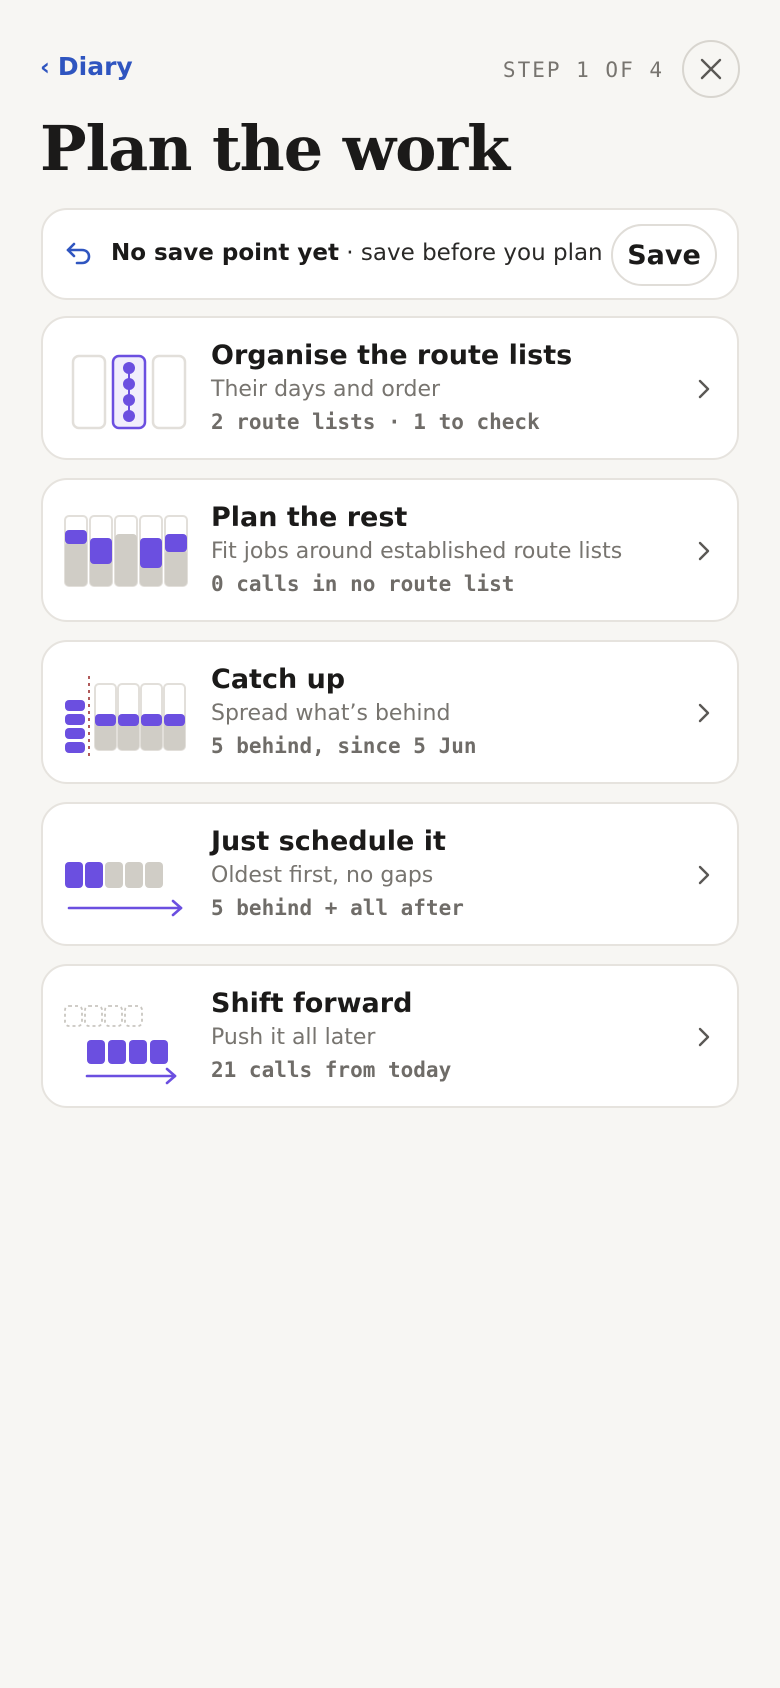 This screenshot has height=1688, width=780. What do you see at coordinates (390, 60) in the screenshot?
I see `header: ‹ Diary STEP 1 OF 4` at bounding box center [390, 60].